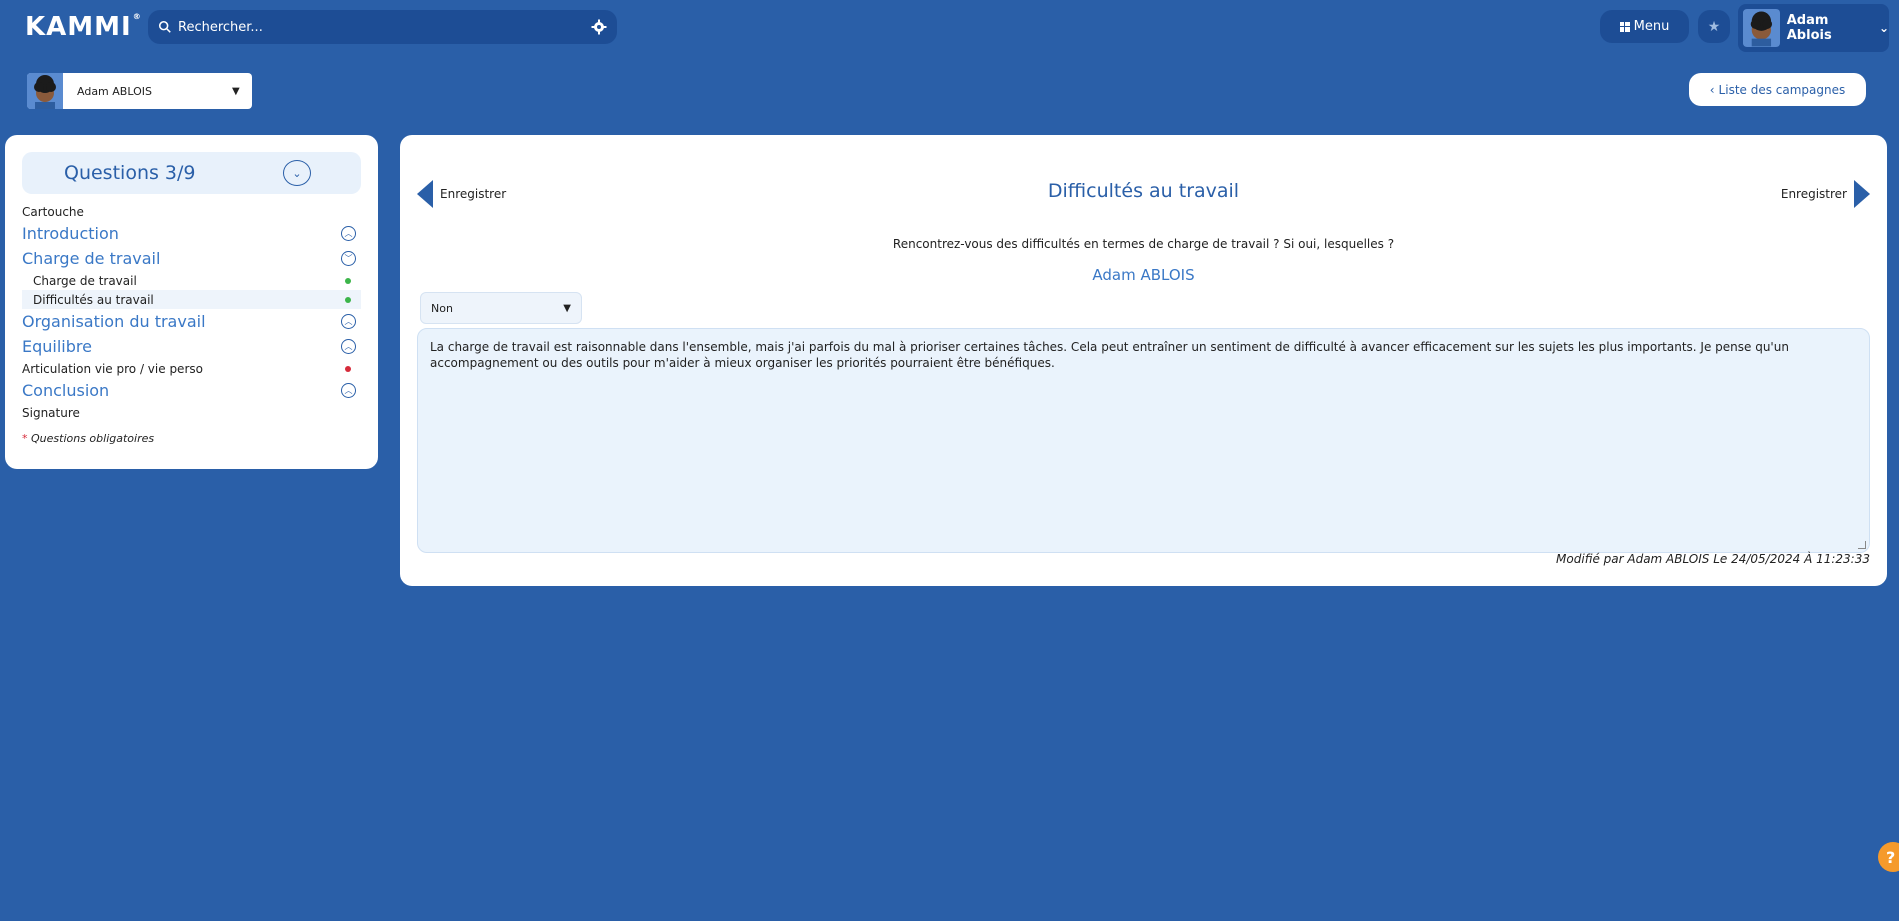 The height and width of the screenshot is (921, 1899). I want to click on sidebar-item-label: Articulation vie pro / vie perso, so click(112, 368).